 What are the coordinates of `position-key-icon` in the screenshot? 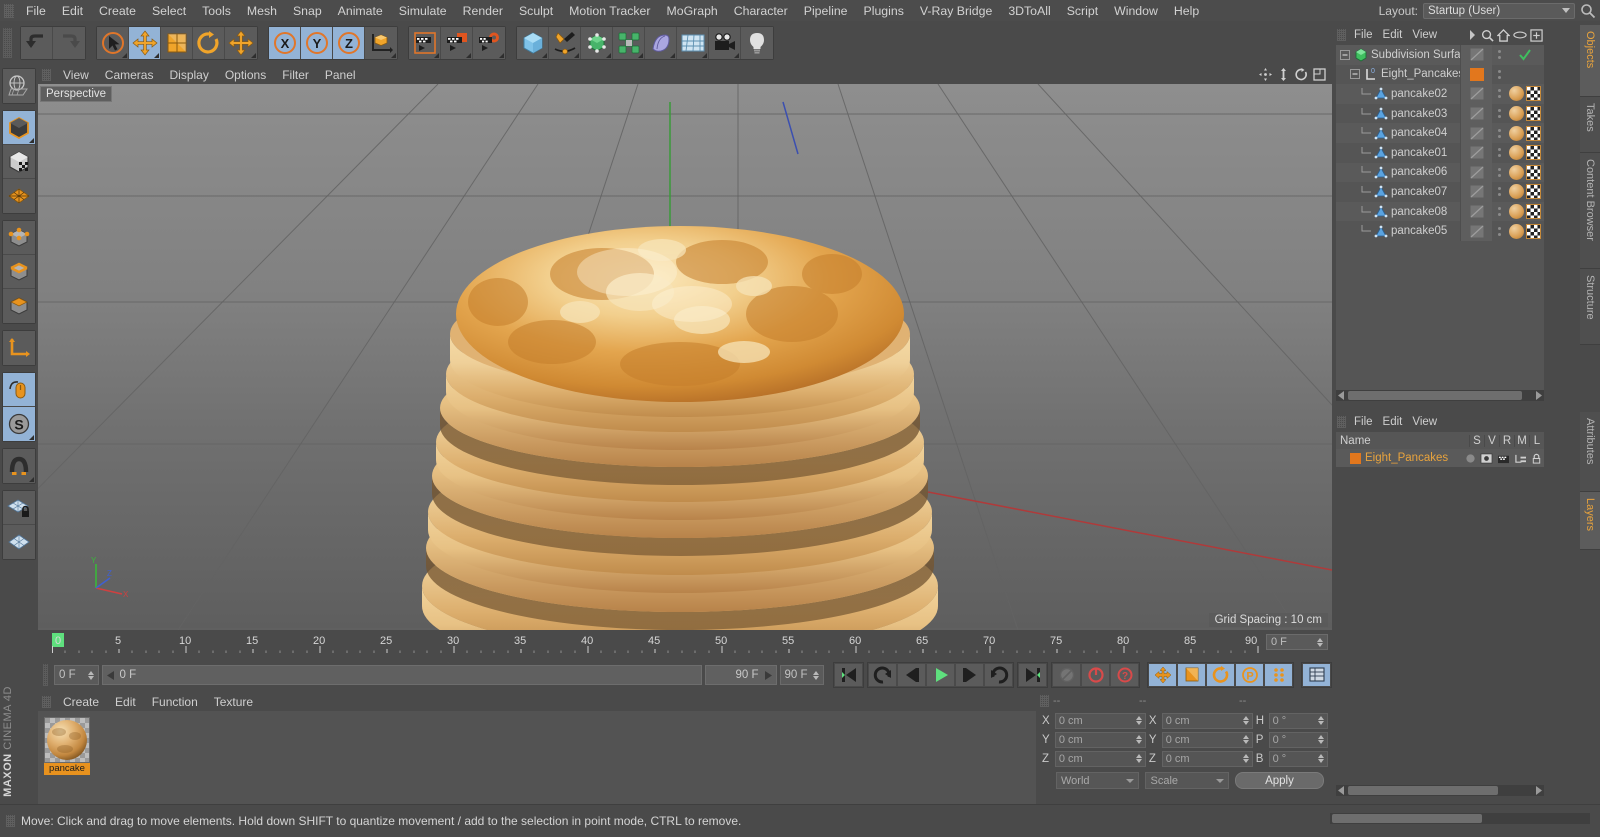 It's located at (1162, 675).